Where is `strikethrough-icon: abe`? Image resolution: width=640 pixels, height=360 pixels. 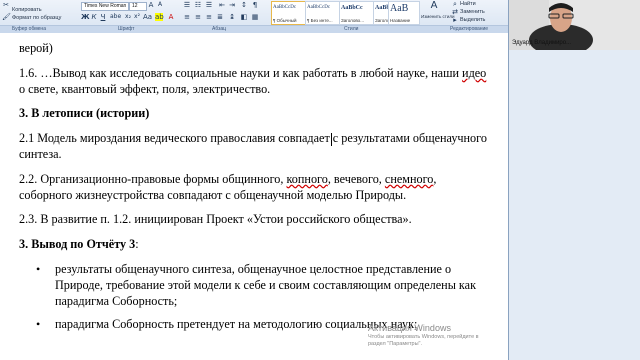
strikethrough-icon: abe is located at coordinates (115, 17).